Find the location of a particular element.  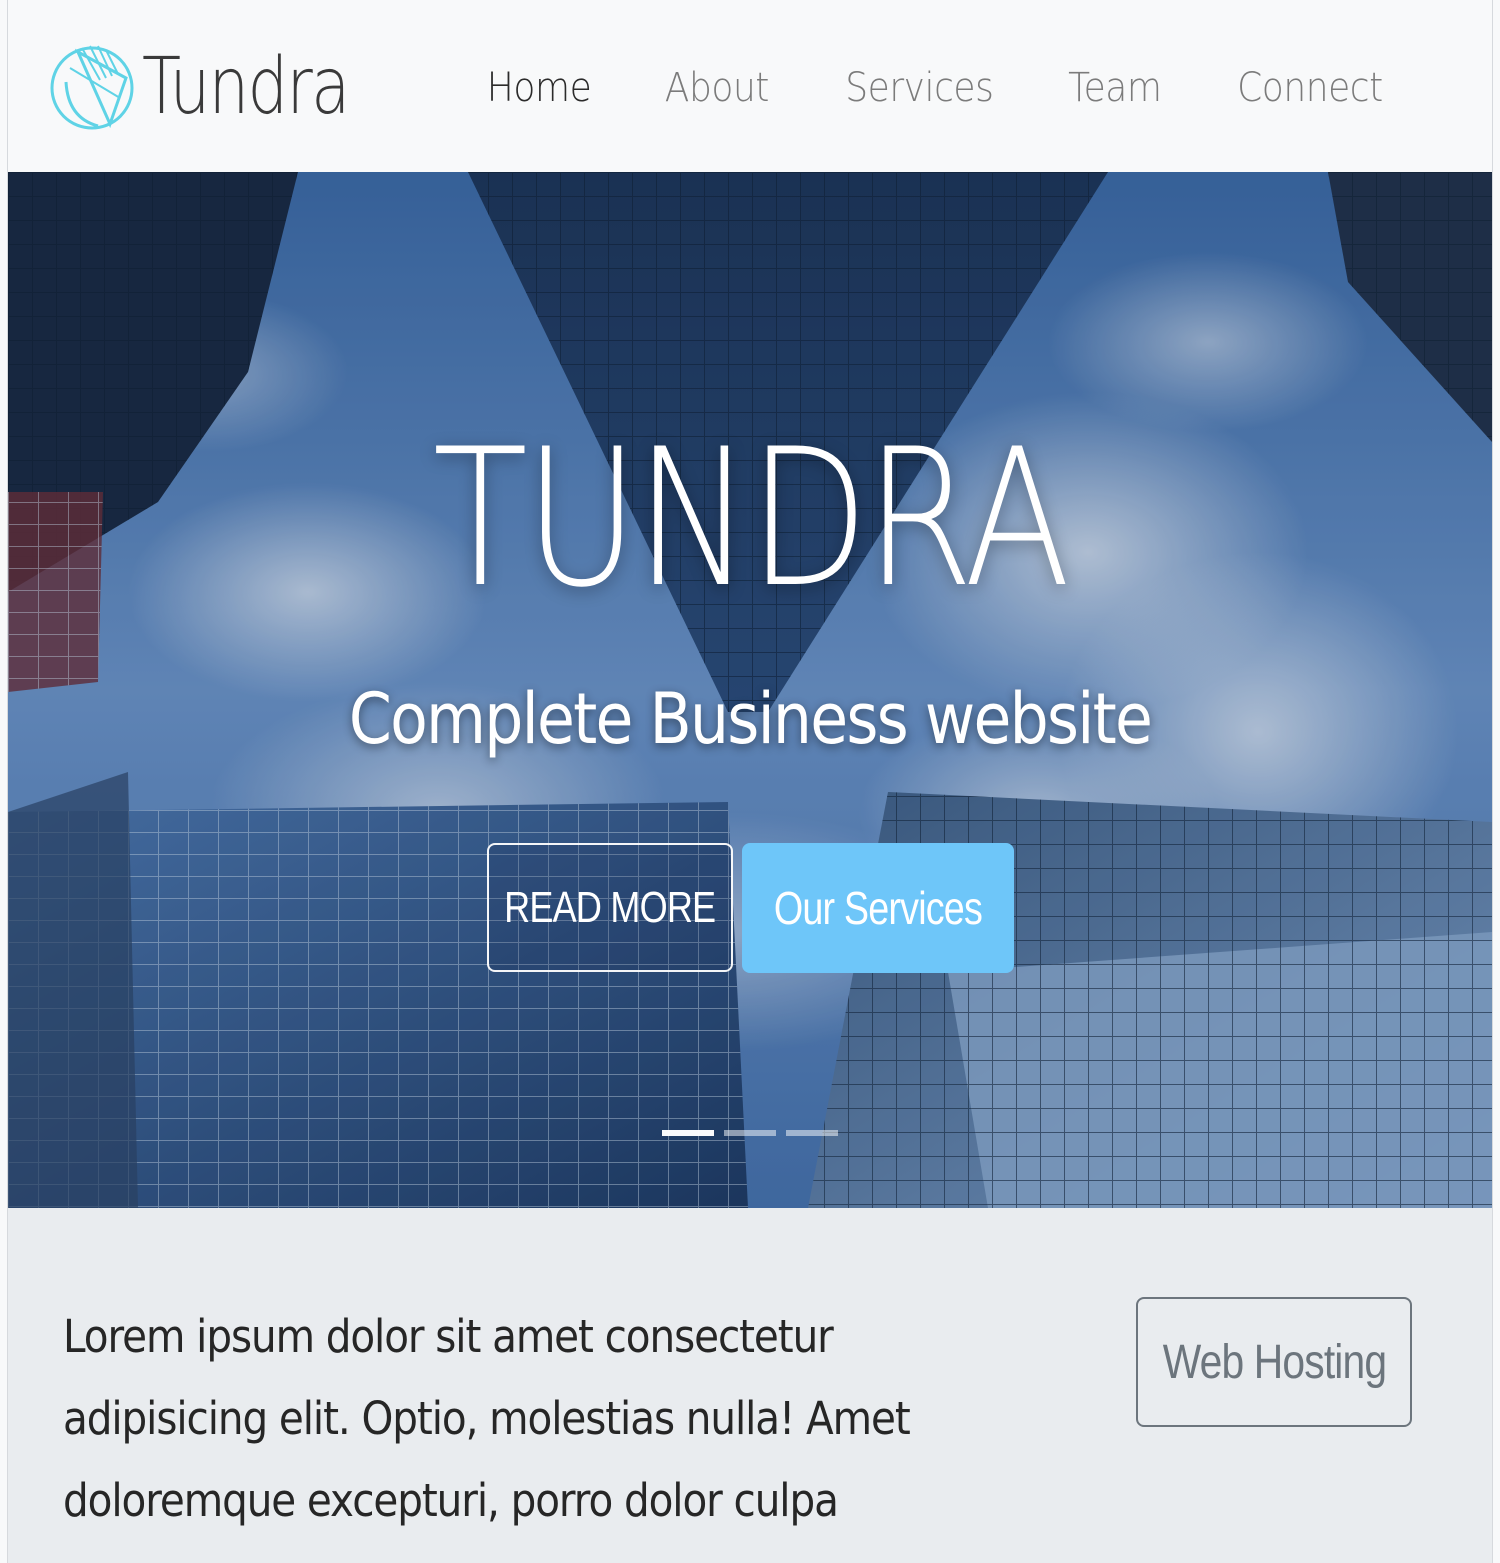

our-services-label: Our Services is located at coordinates (878, 908).